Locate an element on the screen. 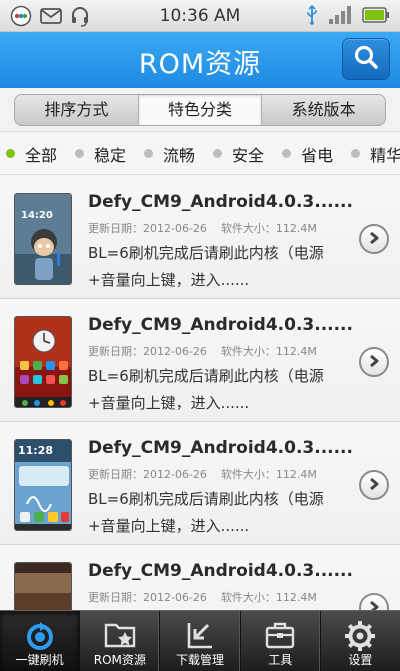 This screenshot has width=400, height=671. nav-rom-resources: ROM资源 is located at coordinates (120, 641).